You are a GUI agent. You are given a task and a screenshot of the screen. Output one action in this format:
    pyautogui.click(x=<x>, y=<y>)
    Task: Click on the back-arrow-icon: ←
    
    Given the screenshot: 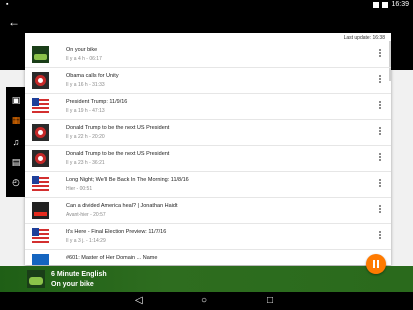 What is the action you would take?
    pyautogui.click(x=14, y=22)
    